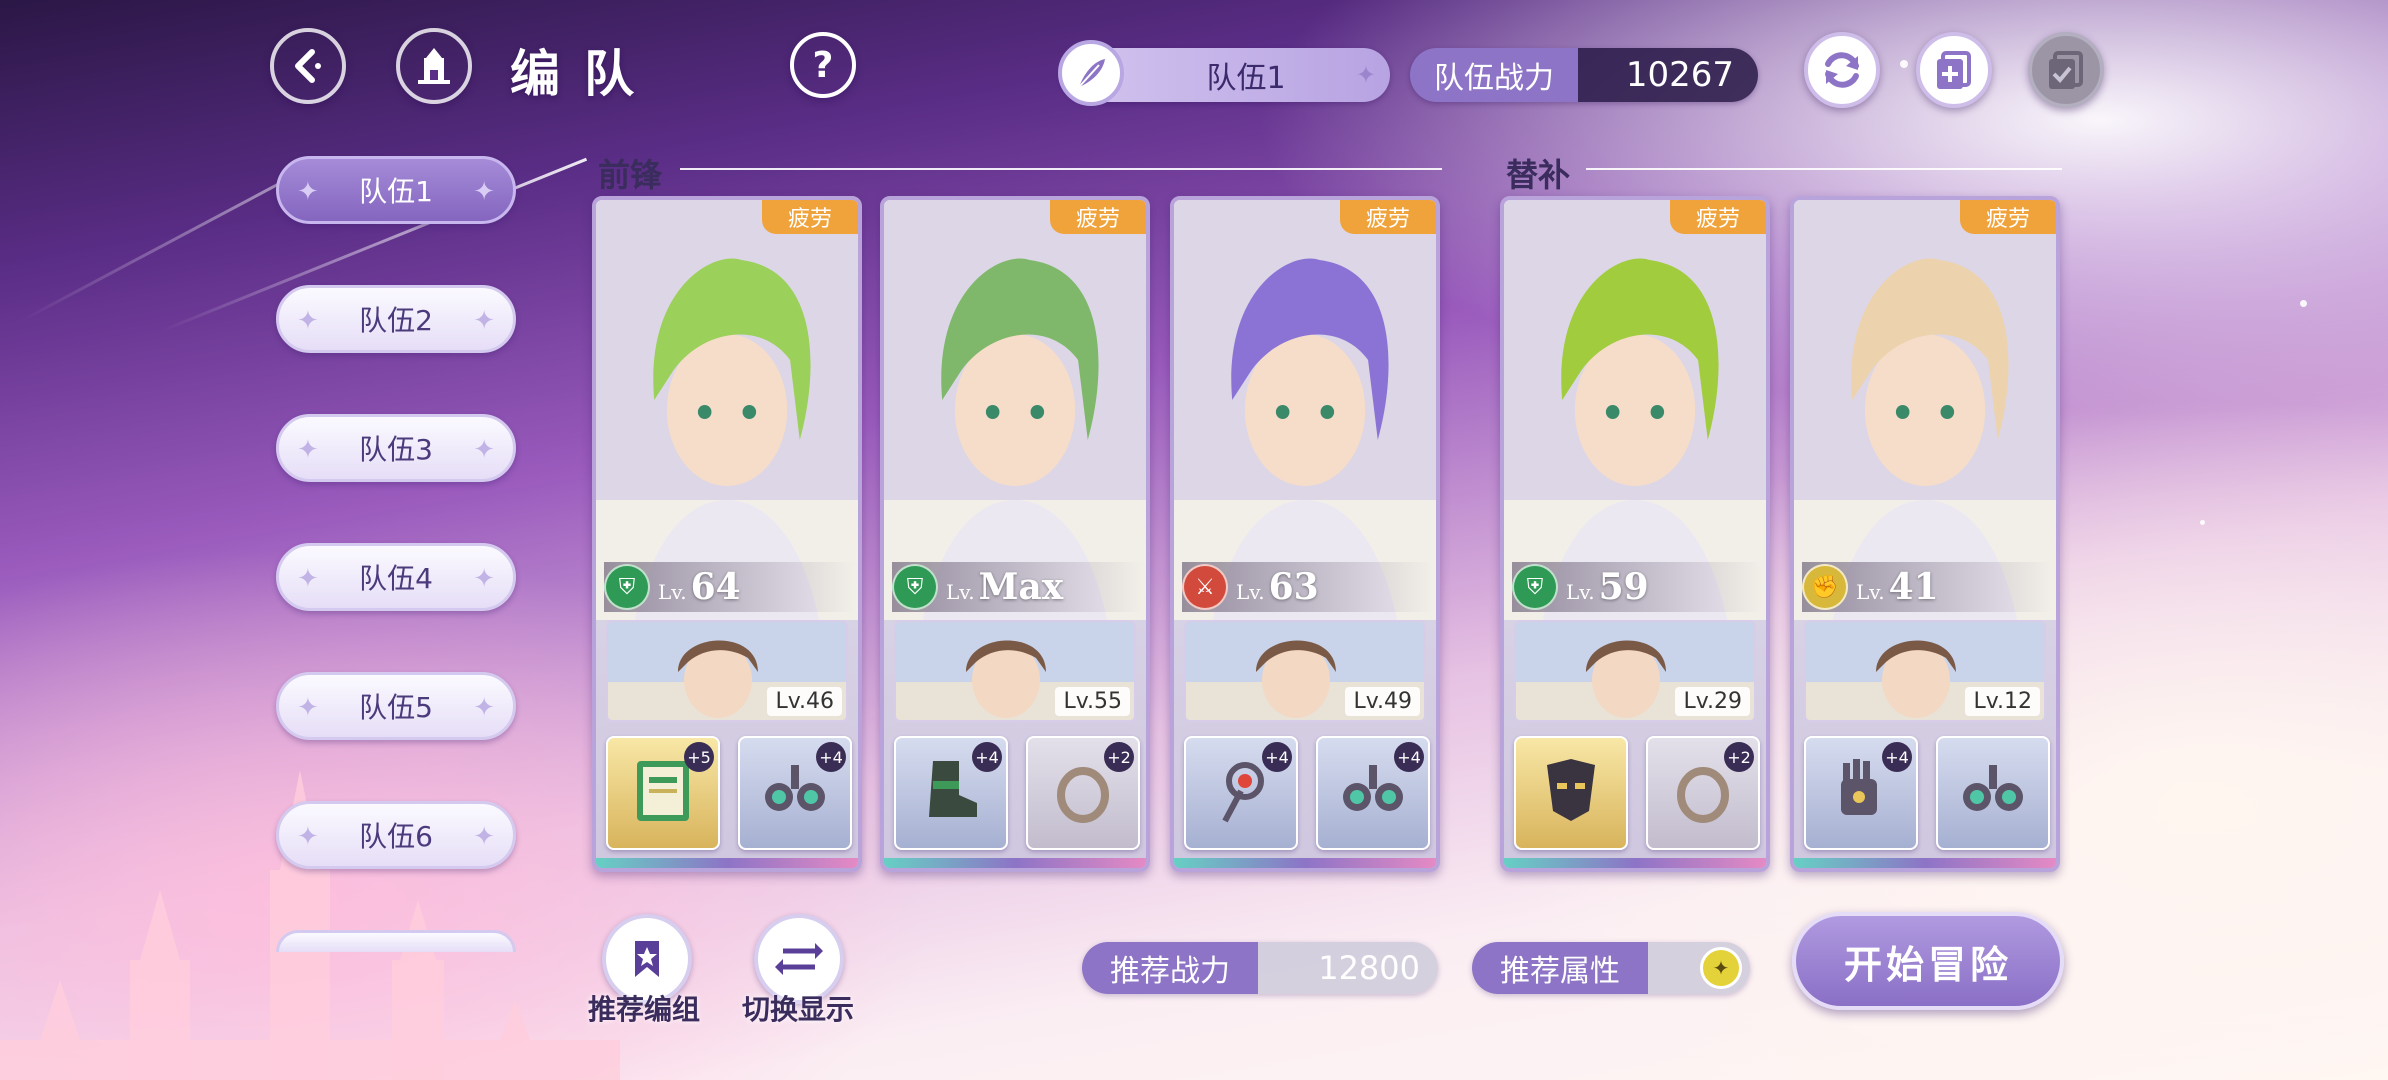 This screenshot has height=1080, width=2388. What do you see at coordinates (1091, 73) in the screenshot?
I see `feather-icon` at bounding box center [1091, 73].